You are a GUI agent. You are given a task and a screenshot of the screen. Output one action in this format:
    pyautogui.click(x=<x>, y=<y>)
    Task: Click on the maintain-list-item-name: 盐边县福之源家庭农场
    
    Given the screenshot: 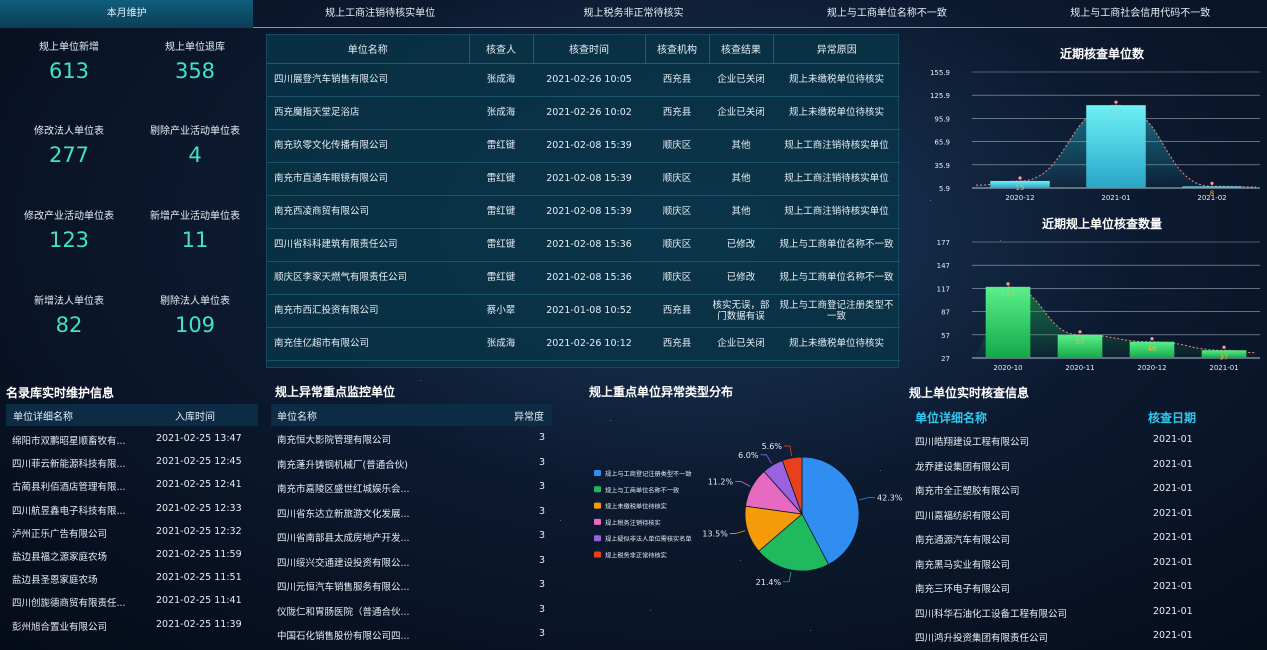 What is the action you would take?
    pyautogui.click(x=59, y=556)
    